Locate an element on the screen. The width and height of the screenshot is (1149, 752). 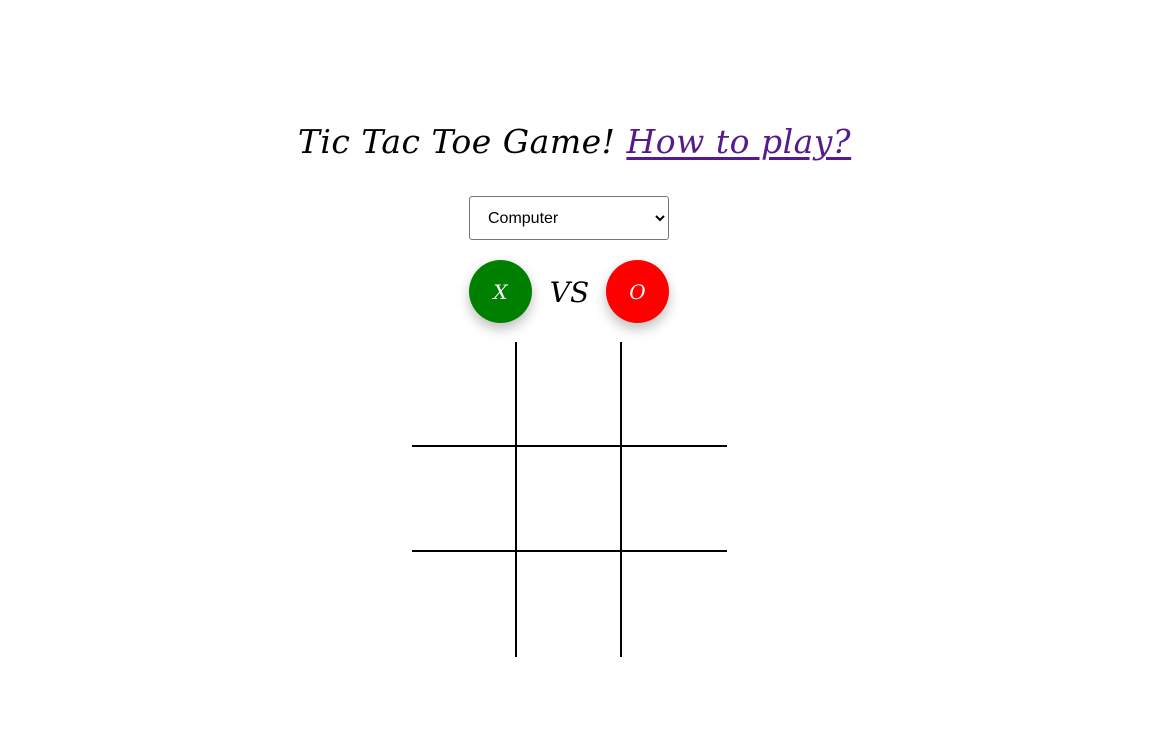
versus-label: VS is located at coordinates (569, 292).